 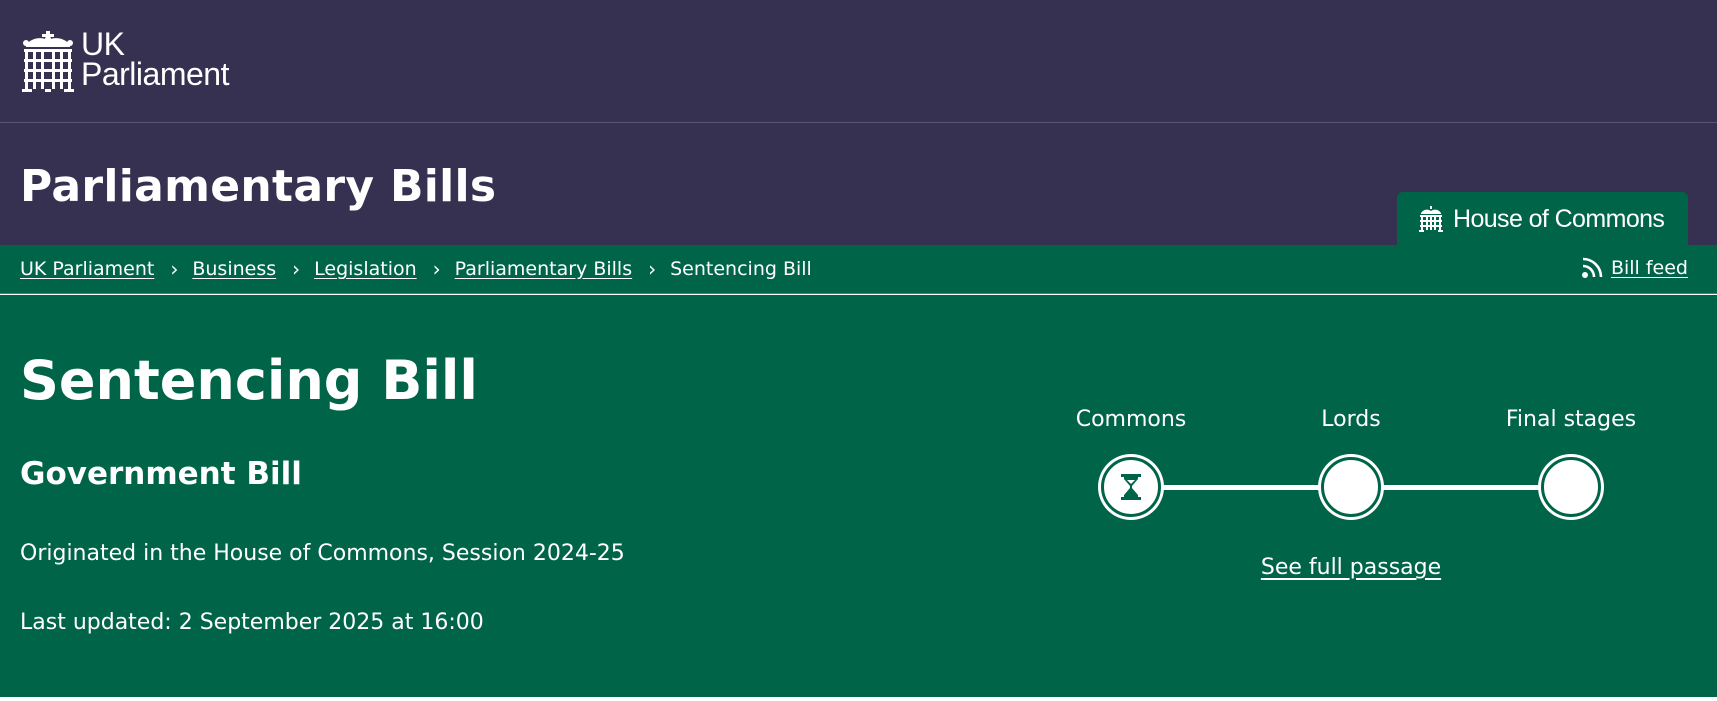 What do you see at coordinates (1571, 419) in the screenshot?
I see `stage-label-final: Final stages` at bounding box center [1571, 419].